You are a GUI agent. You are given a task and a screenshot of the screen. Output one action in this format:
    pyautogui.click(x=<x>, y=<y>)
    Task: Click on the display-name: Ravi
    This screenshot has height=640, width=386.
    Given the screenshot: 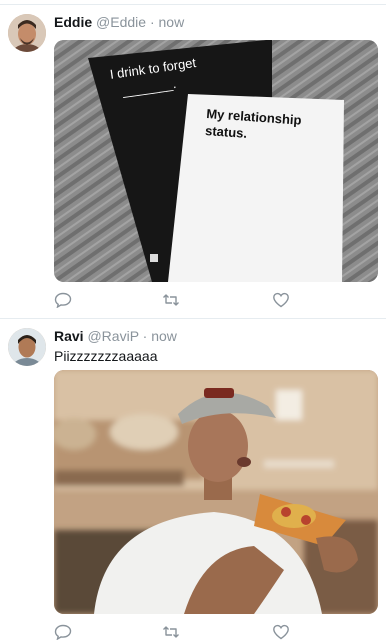 What is the action you would take?
    pyautogui.click(x=69, y=336)
    